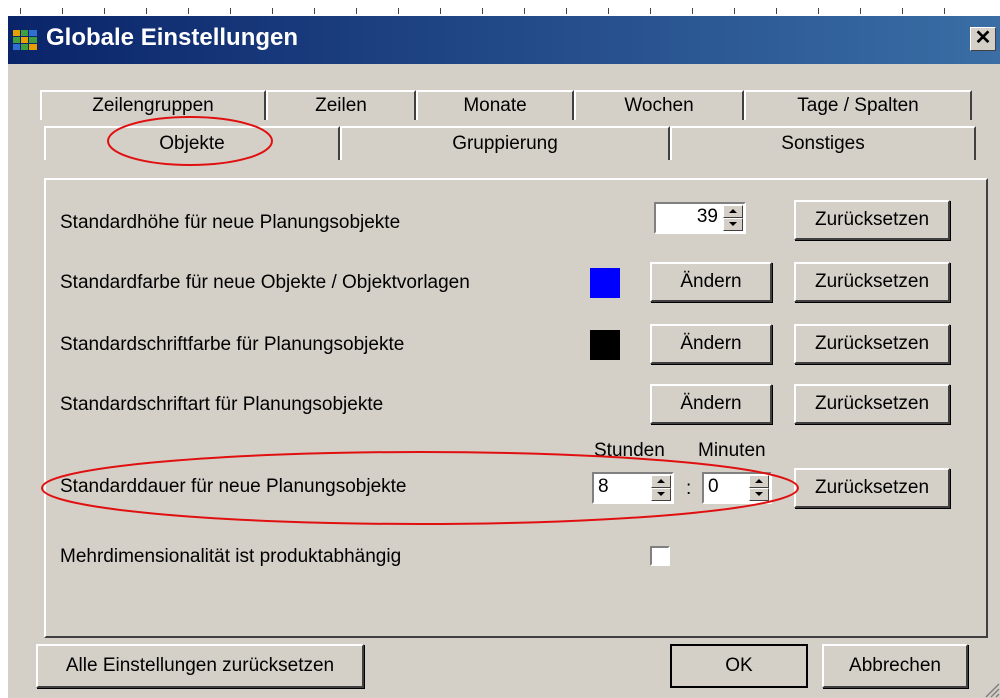 Image resolution: width=1000 pixels, height=698 pixels. Describe the element at coordinates (737, 488) in the screenshot. I see `minutes-spinner: 0` at that location.